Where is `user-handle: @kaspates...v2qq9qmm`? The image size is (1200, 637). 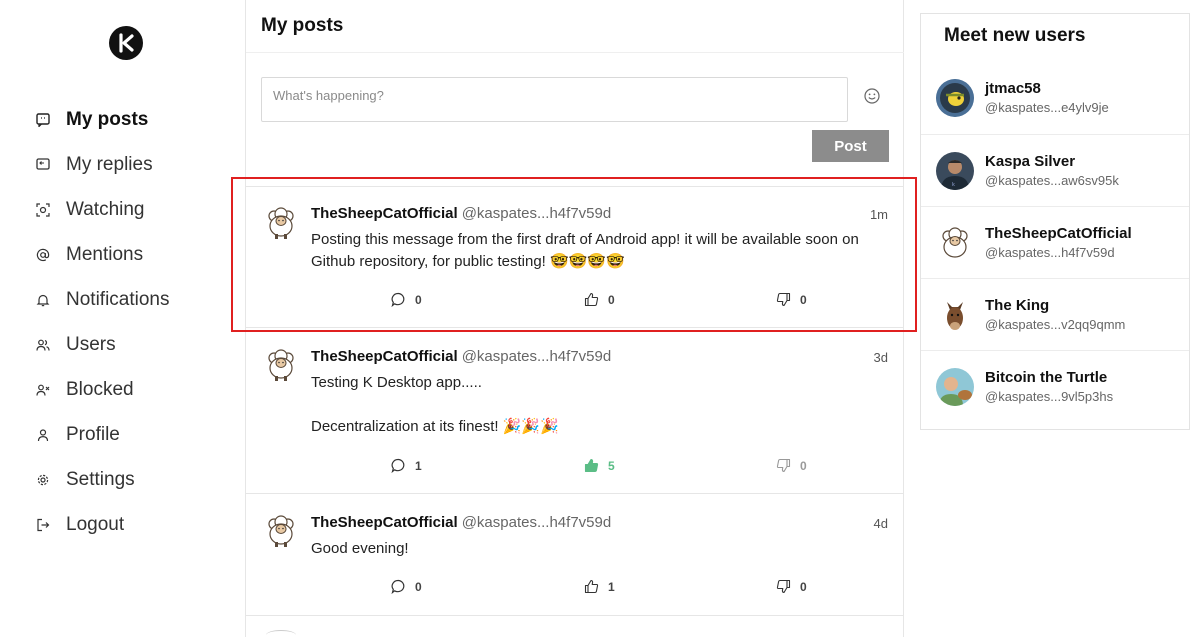 user-handle: @kaspates...v2qq9qmm is located at coordinates (1055, 324).